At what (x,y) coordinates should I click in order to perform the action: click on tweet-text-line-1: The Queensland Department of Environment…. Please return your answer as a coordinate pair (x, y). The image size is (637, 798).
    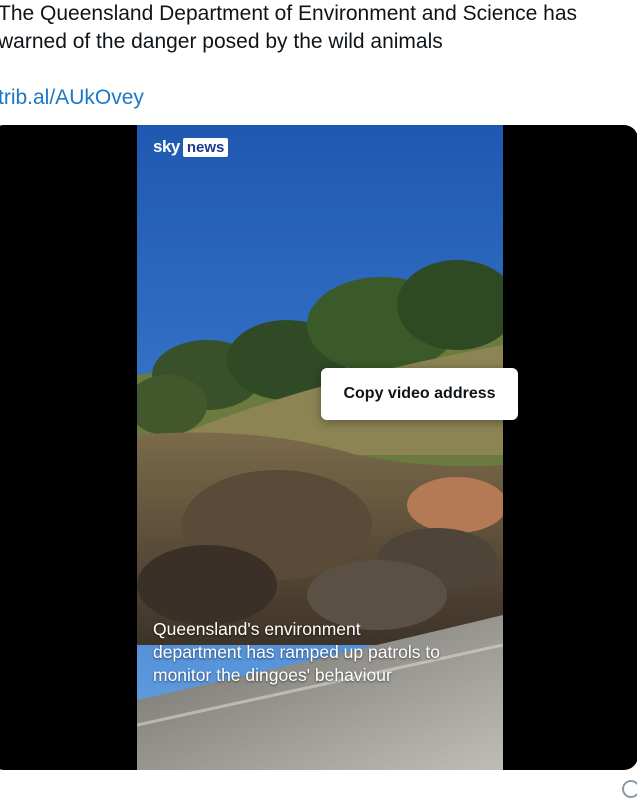
    Looking at the image, I should click on (289, 13).